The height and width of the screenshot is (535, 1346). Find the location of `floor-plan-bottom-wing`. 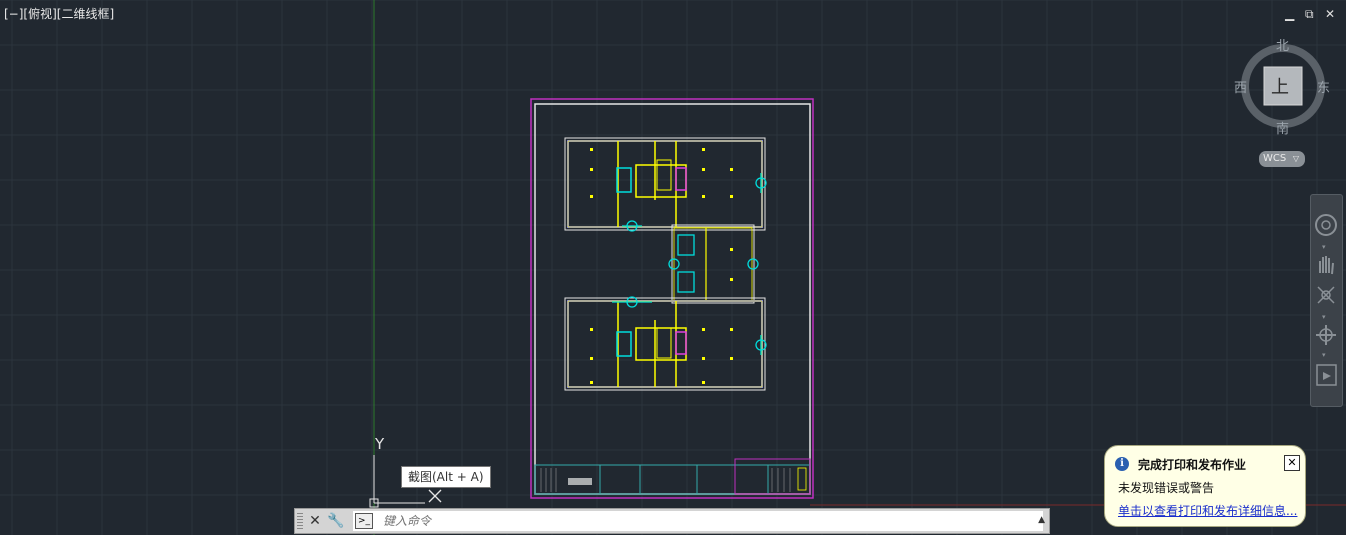

floor-plan-bottom-wing is located at coordinates (665, 343).